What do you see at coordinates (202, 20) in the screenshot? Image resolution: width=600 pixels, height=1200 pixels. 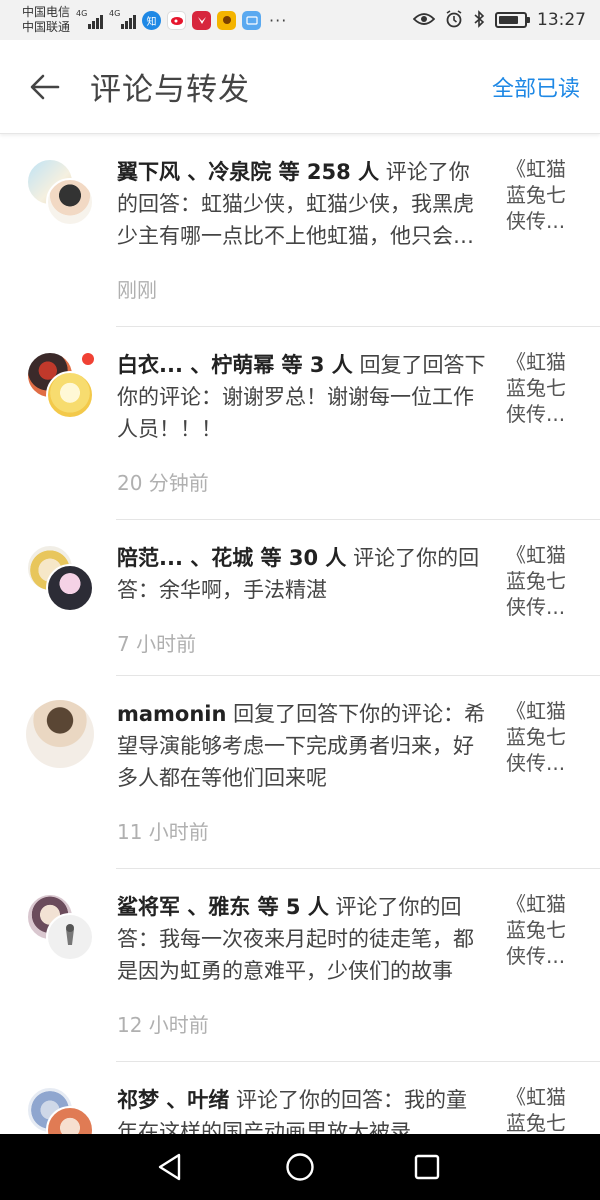 I see `huawei-icon` at bounding box center [202, 20].